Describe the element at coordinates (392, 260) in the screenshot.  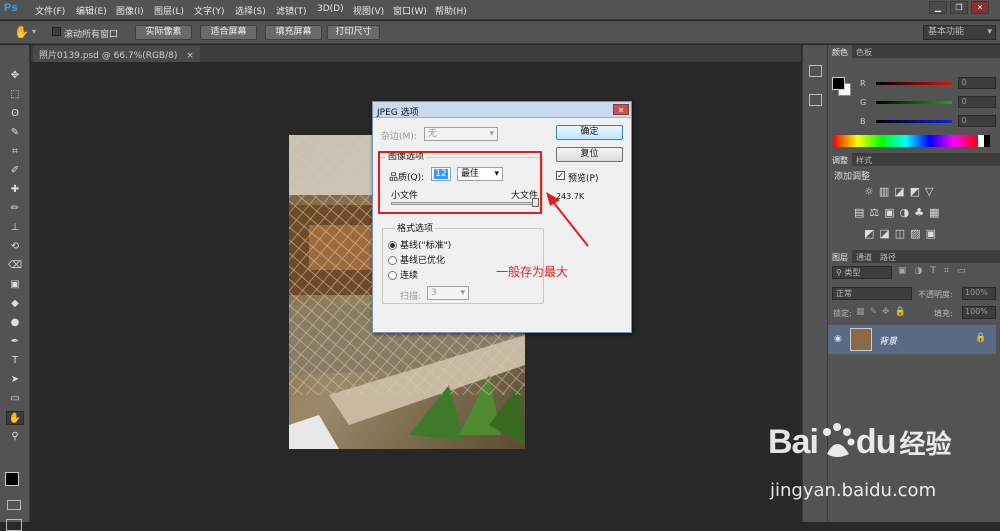
I see `radio-baseline-optimized` at that location.